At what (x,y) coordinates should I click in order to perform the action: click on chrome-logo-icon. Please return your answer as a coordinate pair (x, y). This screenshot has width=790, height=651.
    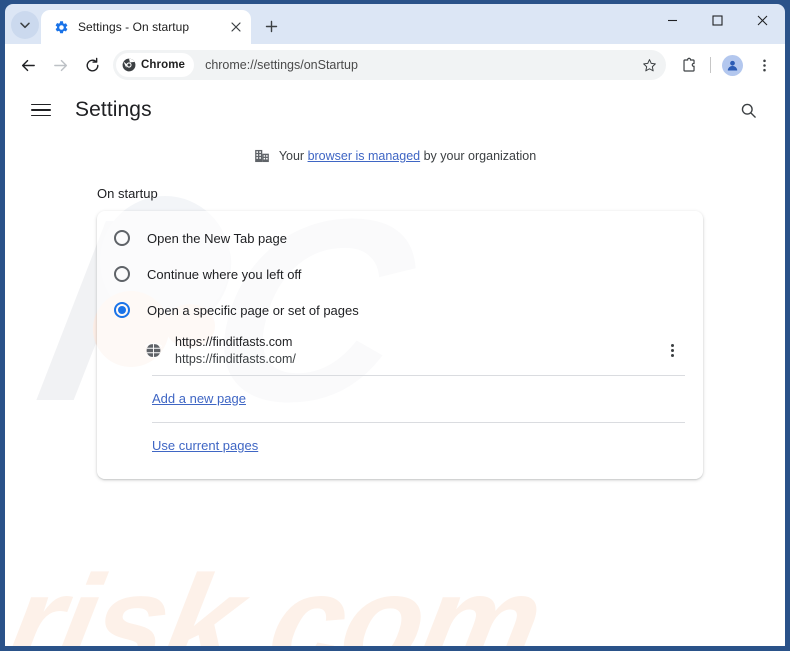
    Looking at the image, I should click on (129, 65).